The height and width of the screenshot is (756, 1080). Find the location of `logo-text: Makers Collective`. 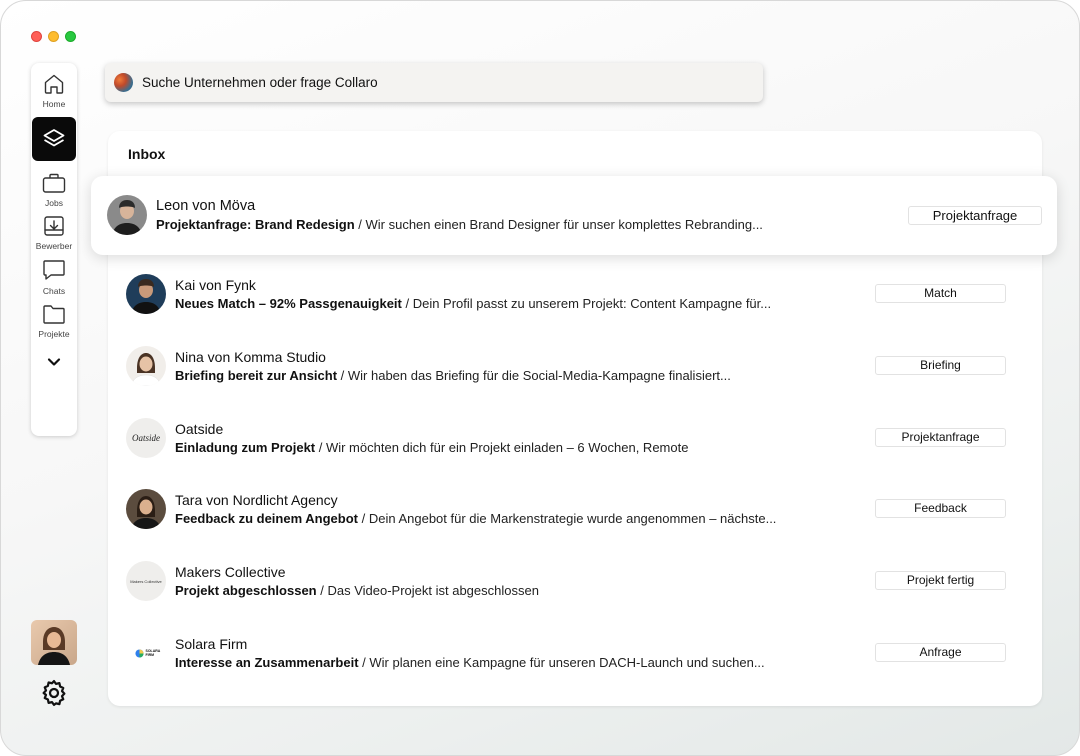

logo-text: Makers Collective is located at coordinates (146, 581).